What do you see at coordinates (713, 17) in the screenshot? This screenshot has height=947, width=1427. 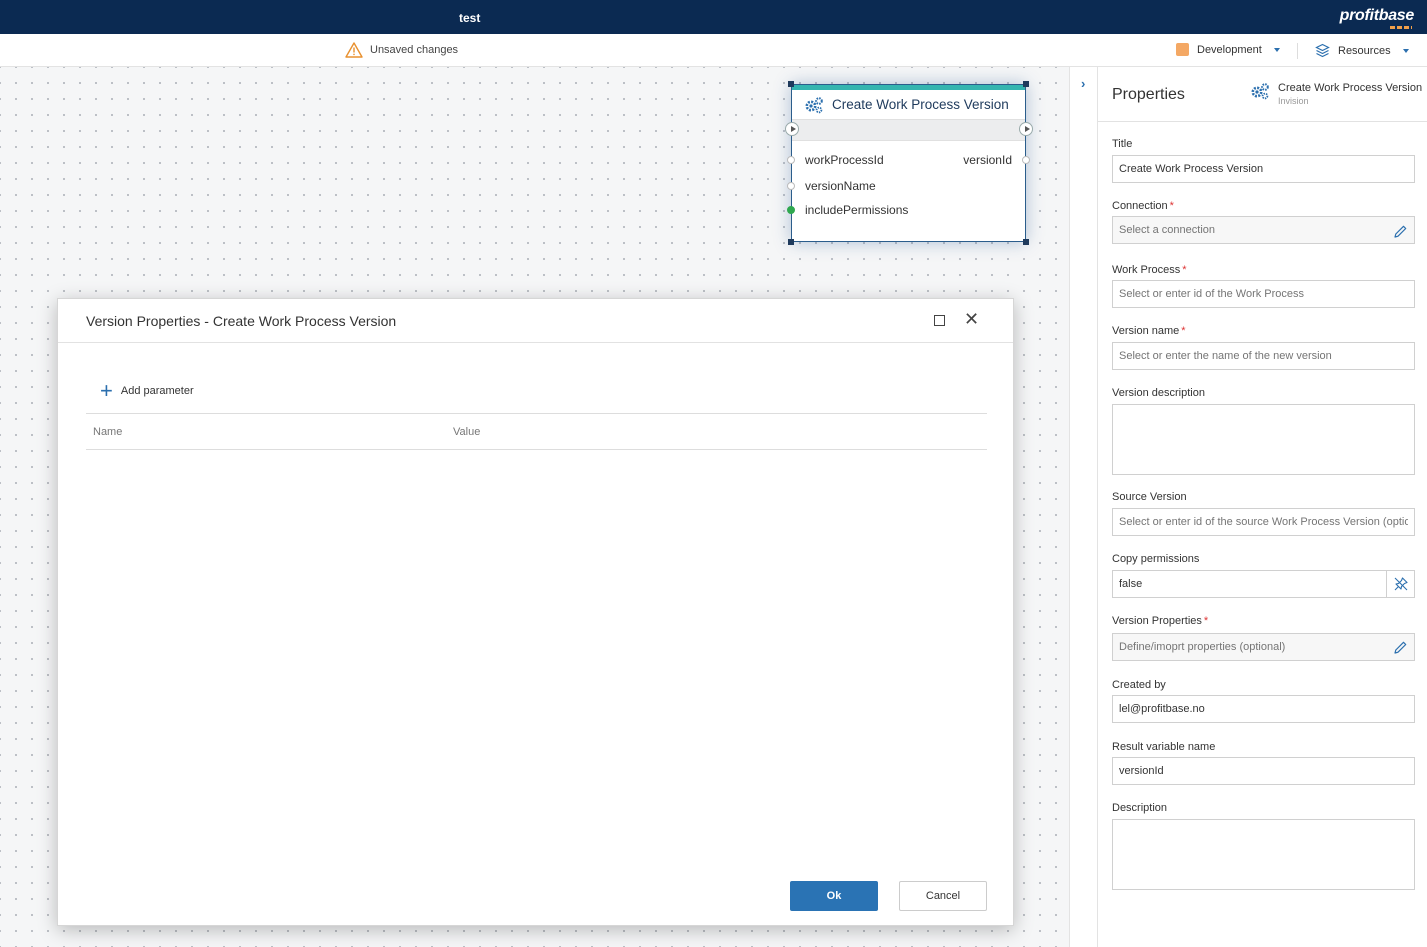 I see `app-header: test profitbase` at bounding box center [713, 17].